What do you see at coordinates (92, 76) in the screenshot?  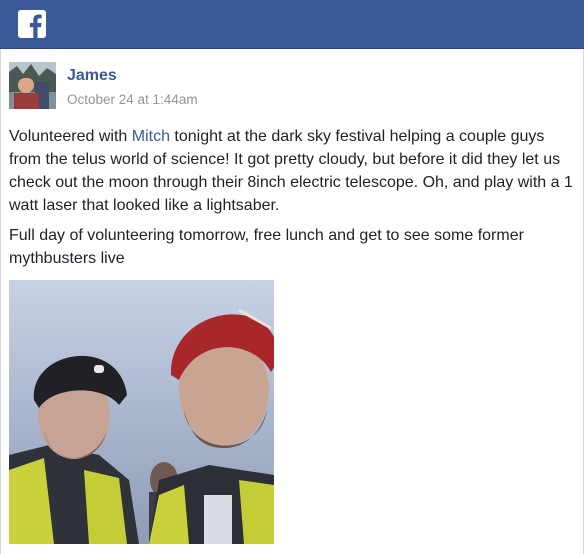 I see `author-name: James` at bounding box center [92, 76].